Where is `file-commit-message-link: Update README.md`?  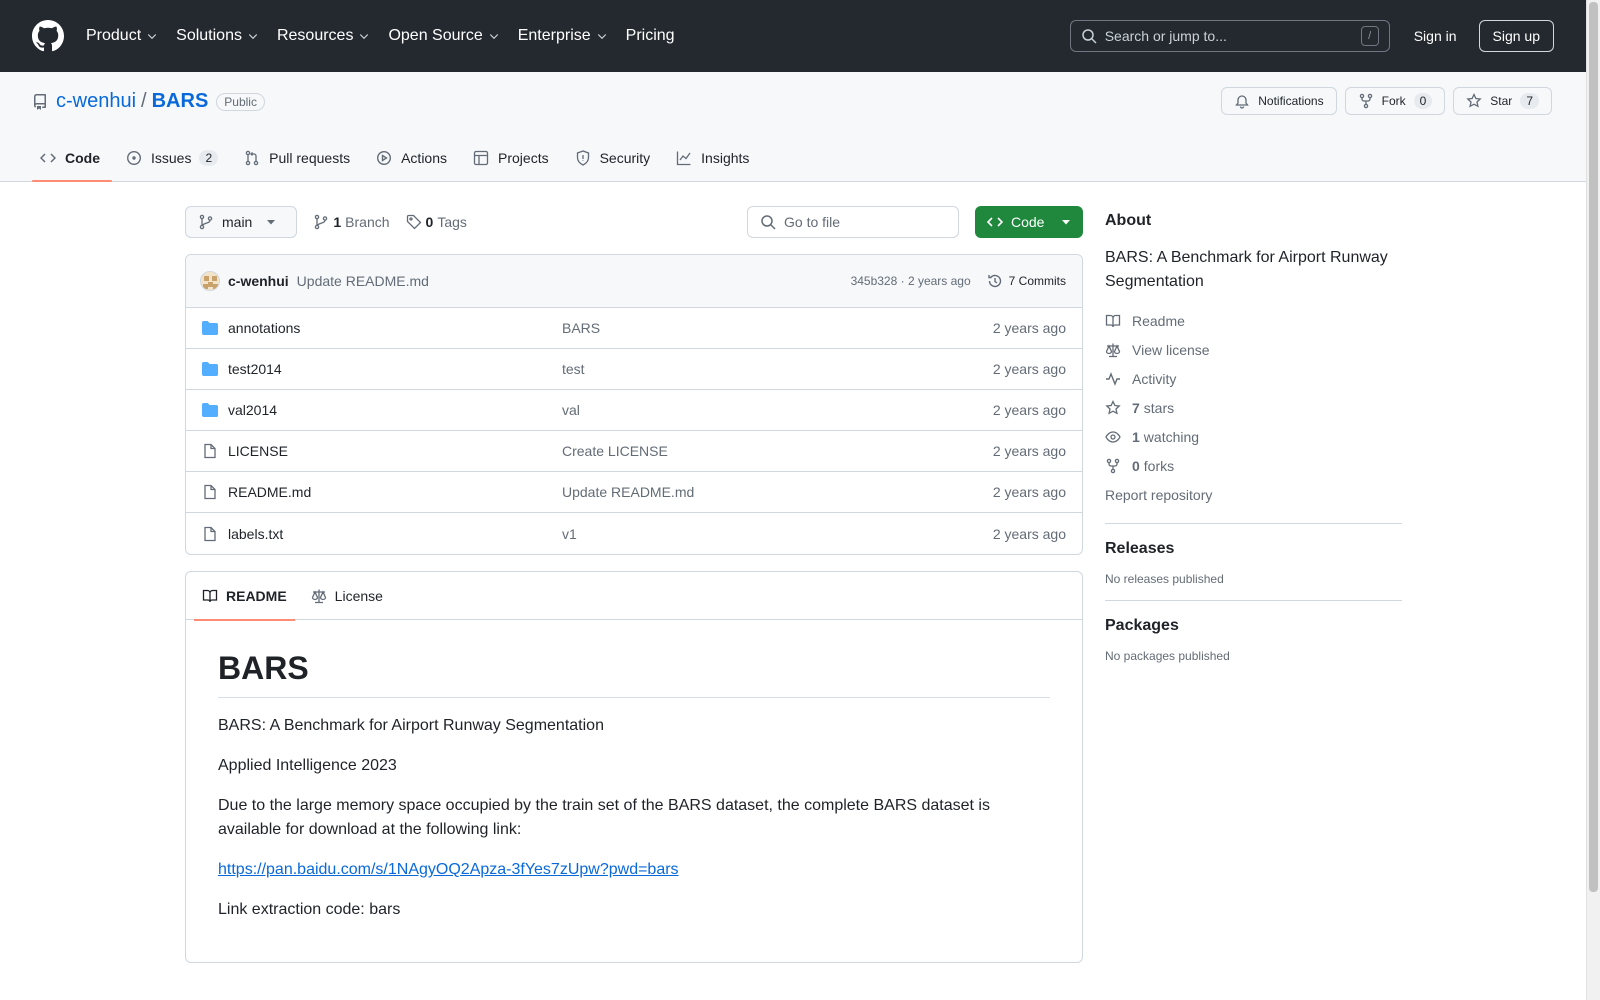
file-commit-message-link: Update README.md is located at coordinates (777, 492).